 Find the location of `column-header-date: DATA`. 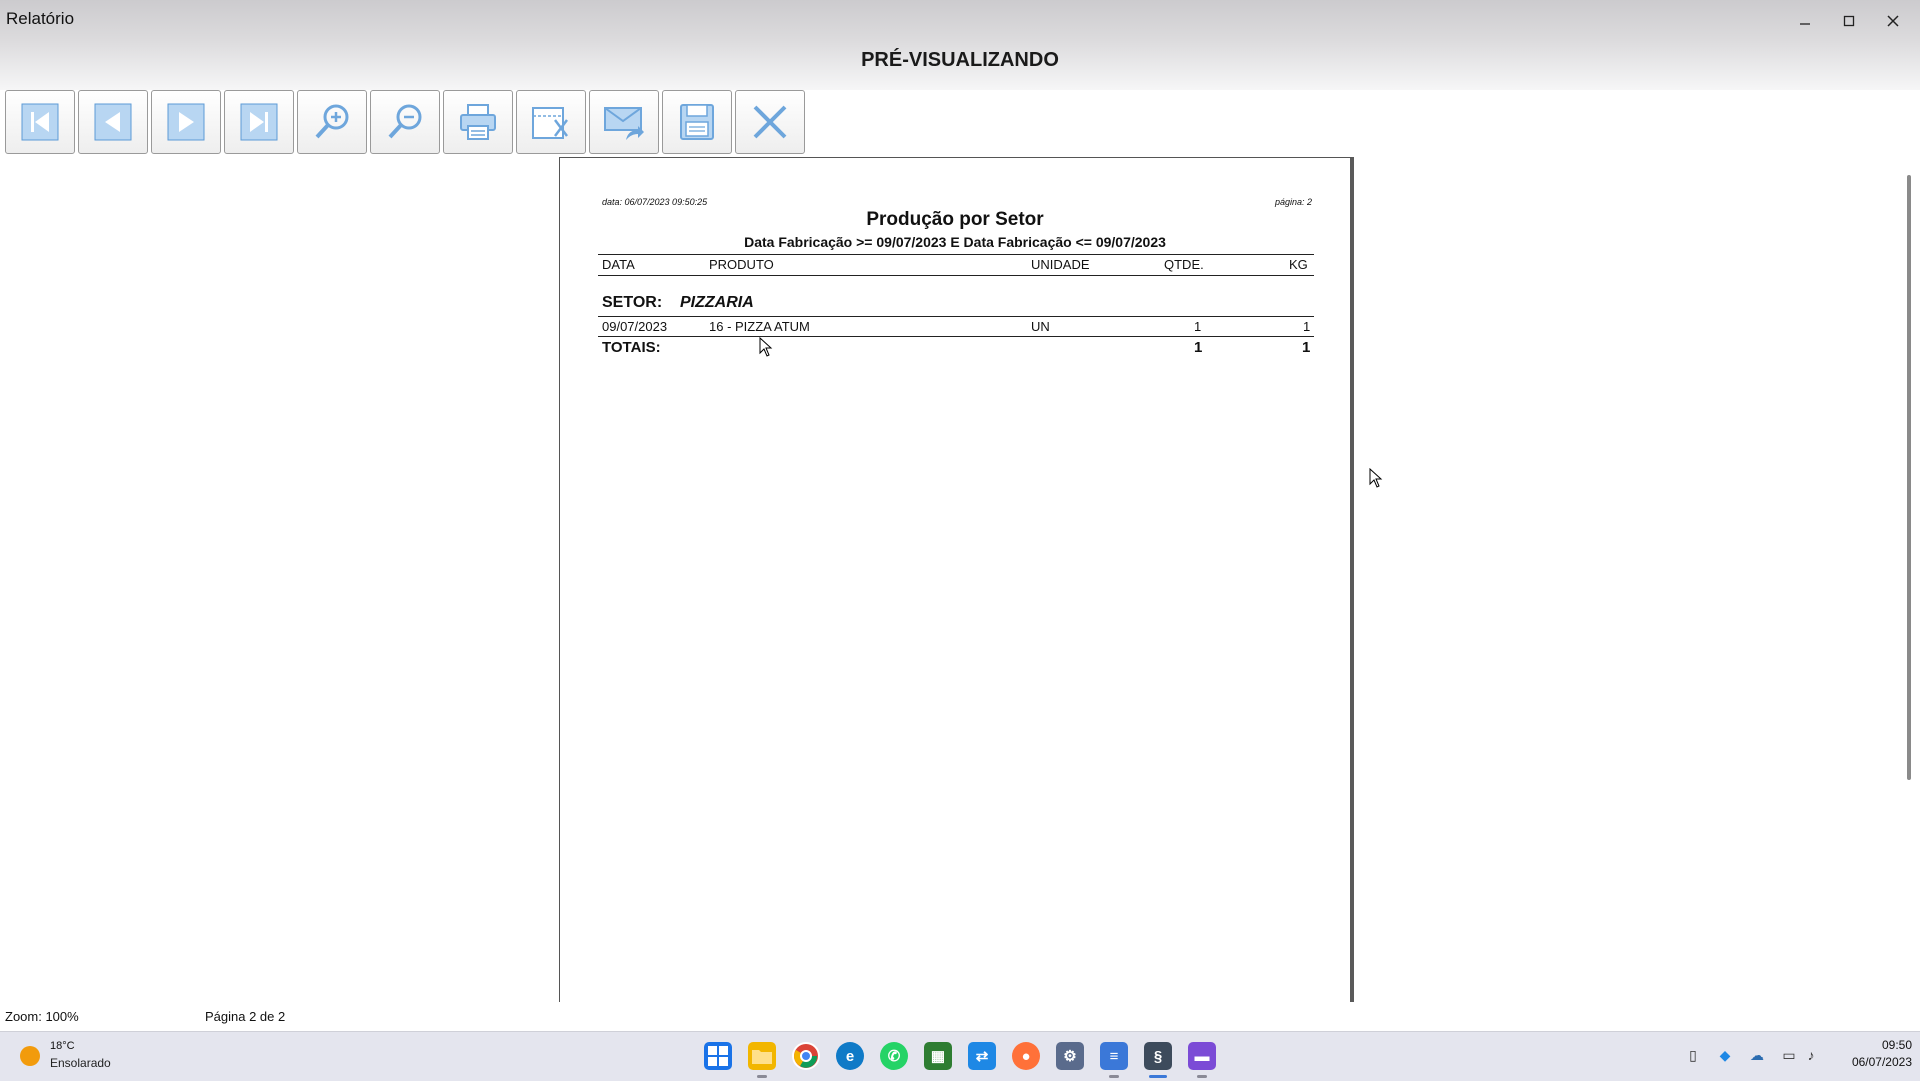

column-header-date: DATA is located at coordinates (618, 264).